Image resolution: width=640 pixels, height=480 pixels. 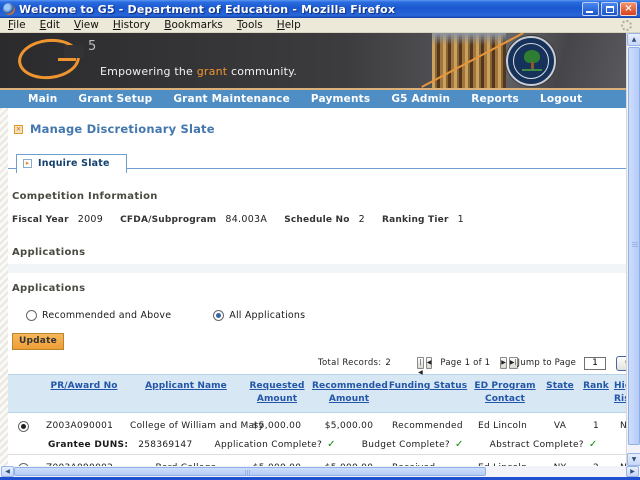 What do you see at coordinates (49, 252) in the screenshot?
I see `applications-section-title: Applications` at bounding box center [49, 252].